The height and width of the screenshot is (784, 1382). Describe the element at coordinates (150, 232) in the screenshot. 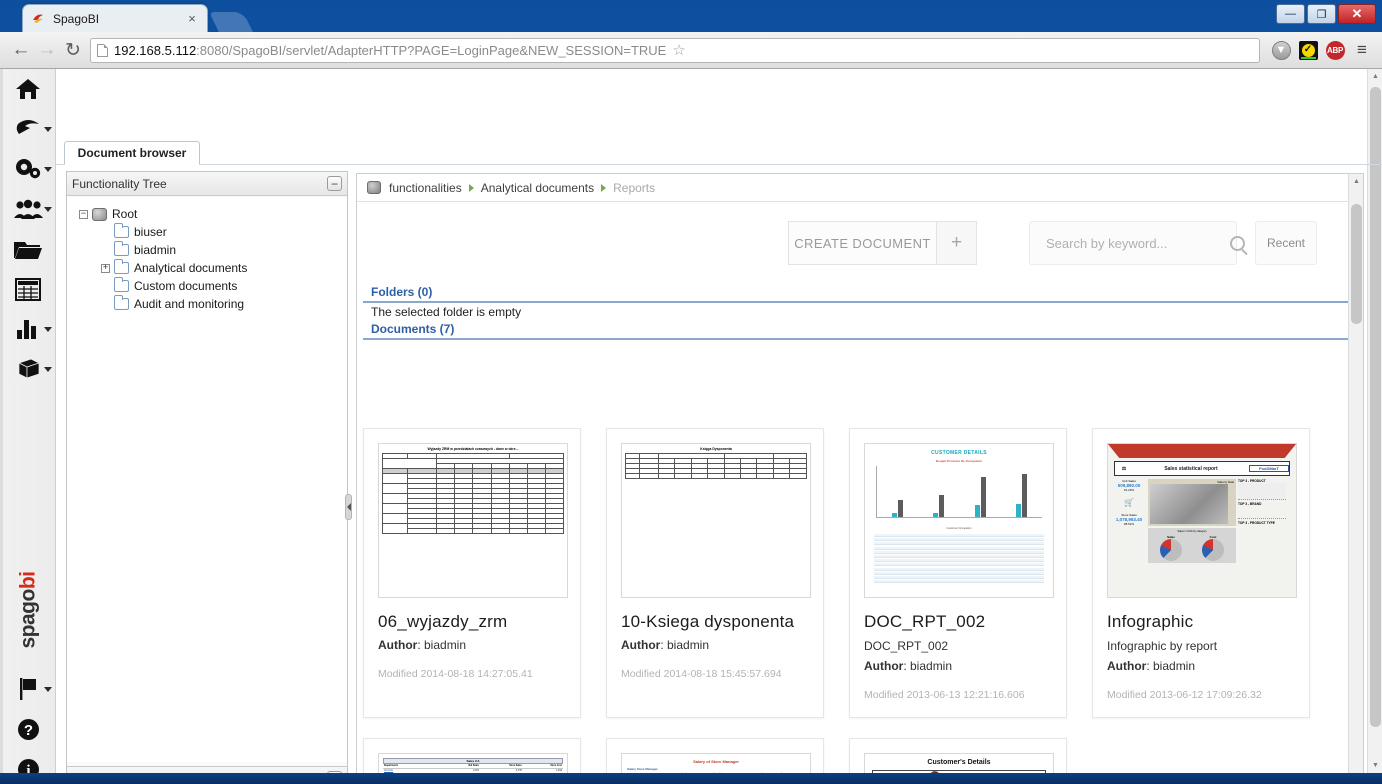

I see `tree-node-label: biuser` at that location.